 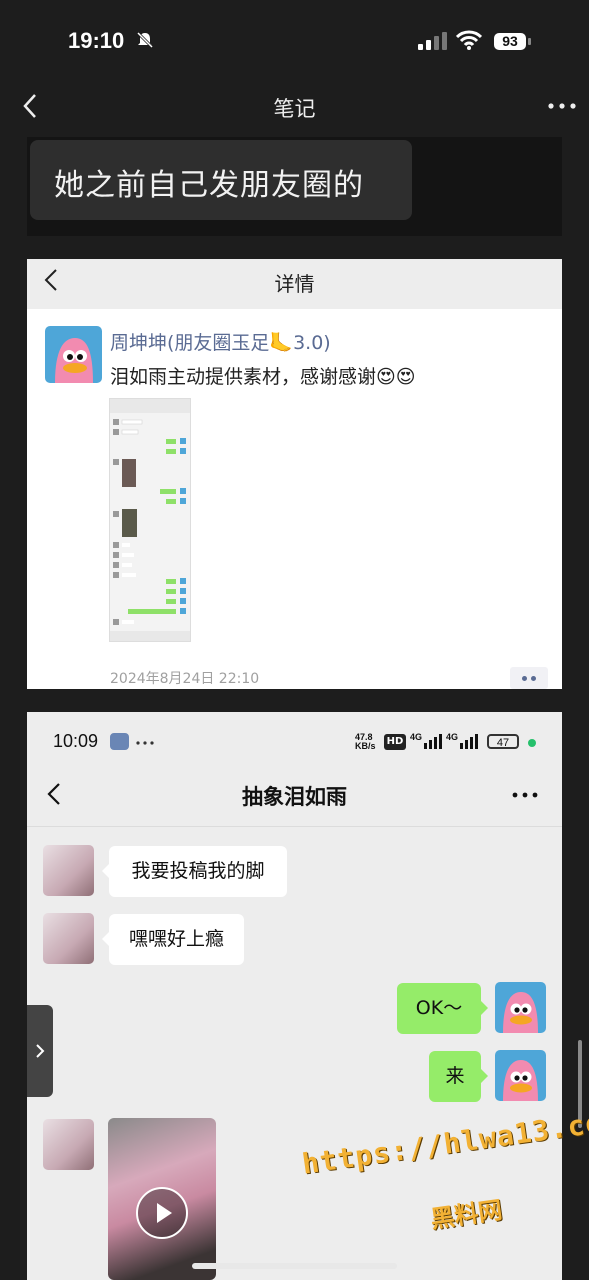 I want to click on message-bubble: 嘿嘿好上瘾, so click(x=176, y=939).